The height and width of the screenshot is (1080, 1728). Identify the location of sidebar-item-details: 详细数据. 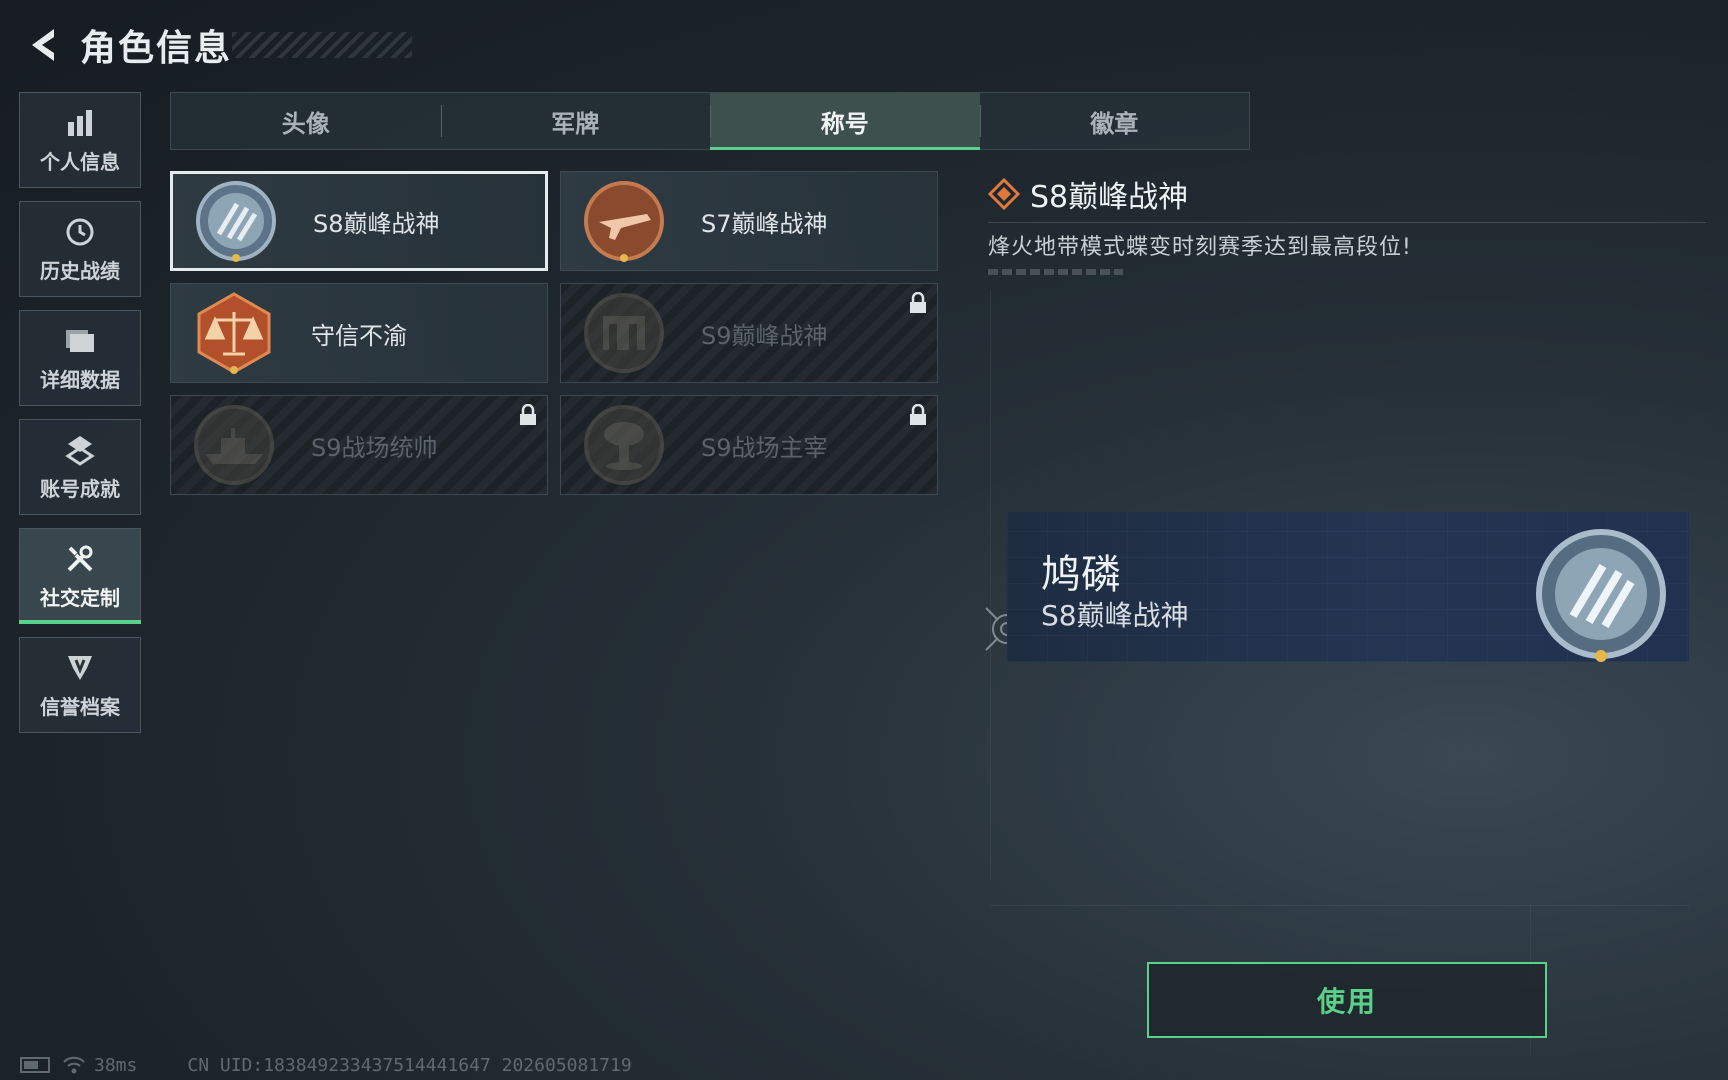
(80, 358).